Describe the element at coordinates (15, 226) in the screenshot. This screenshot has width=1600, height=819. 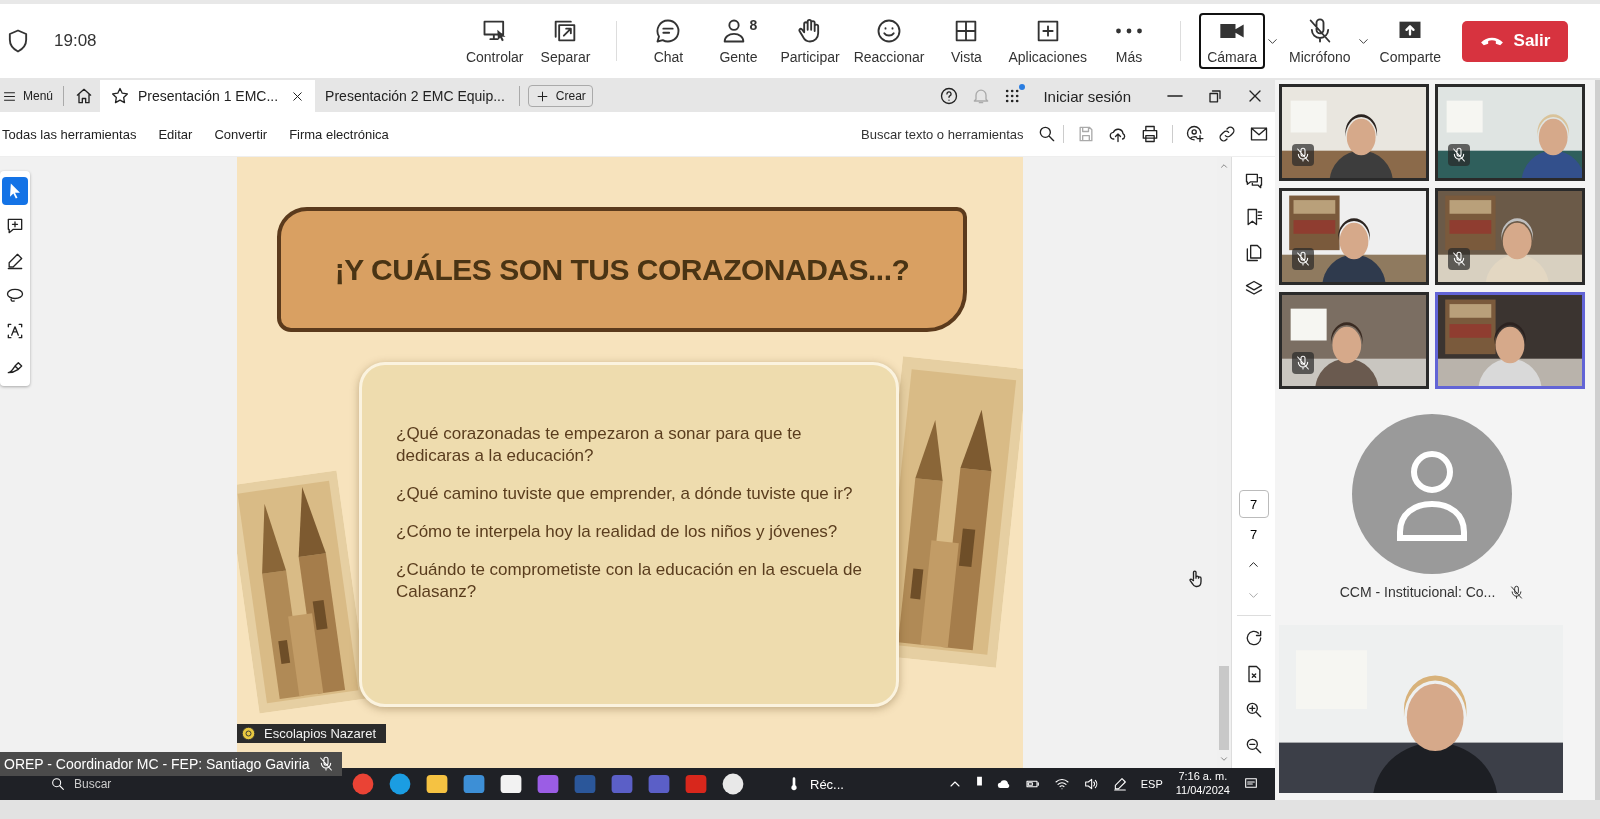
I see `comment-icon` at that location.